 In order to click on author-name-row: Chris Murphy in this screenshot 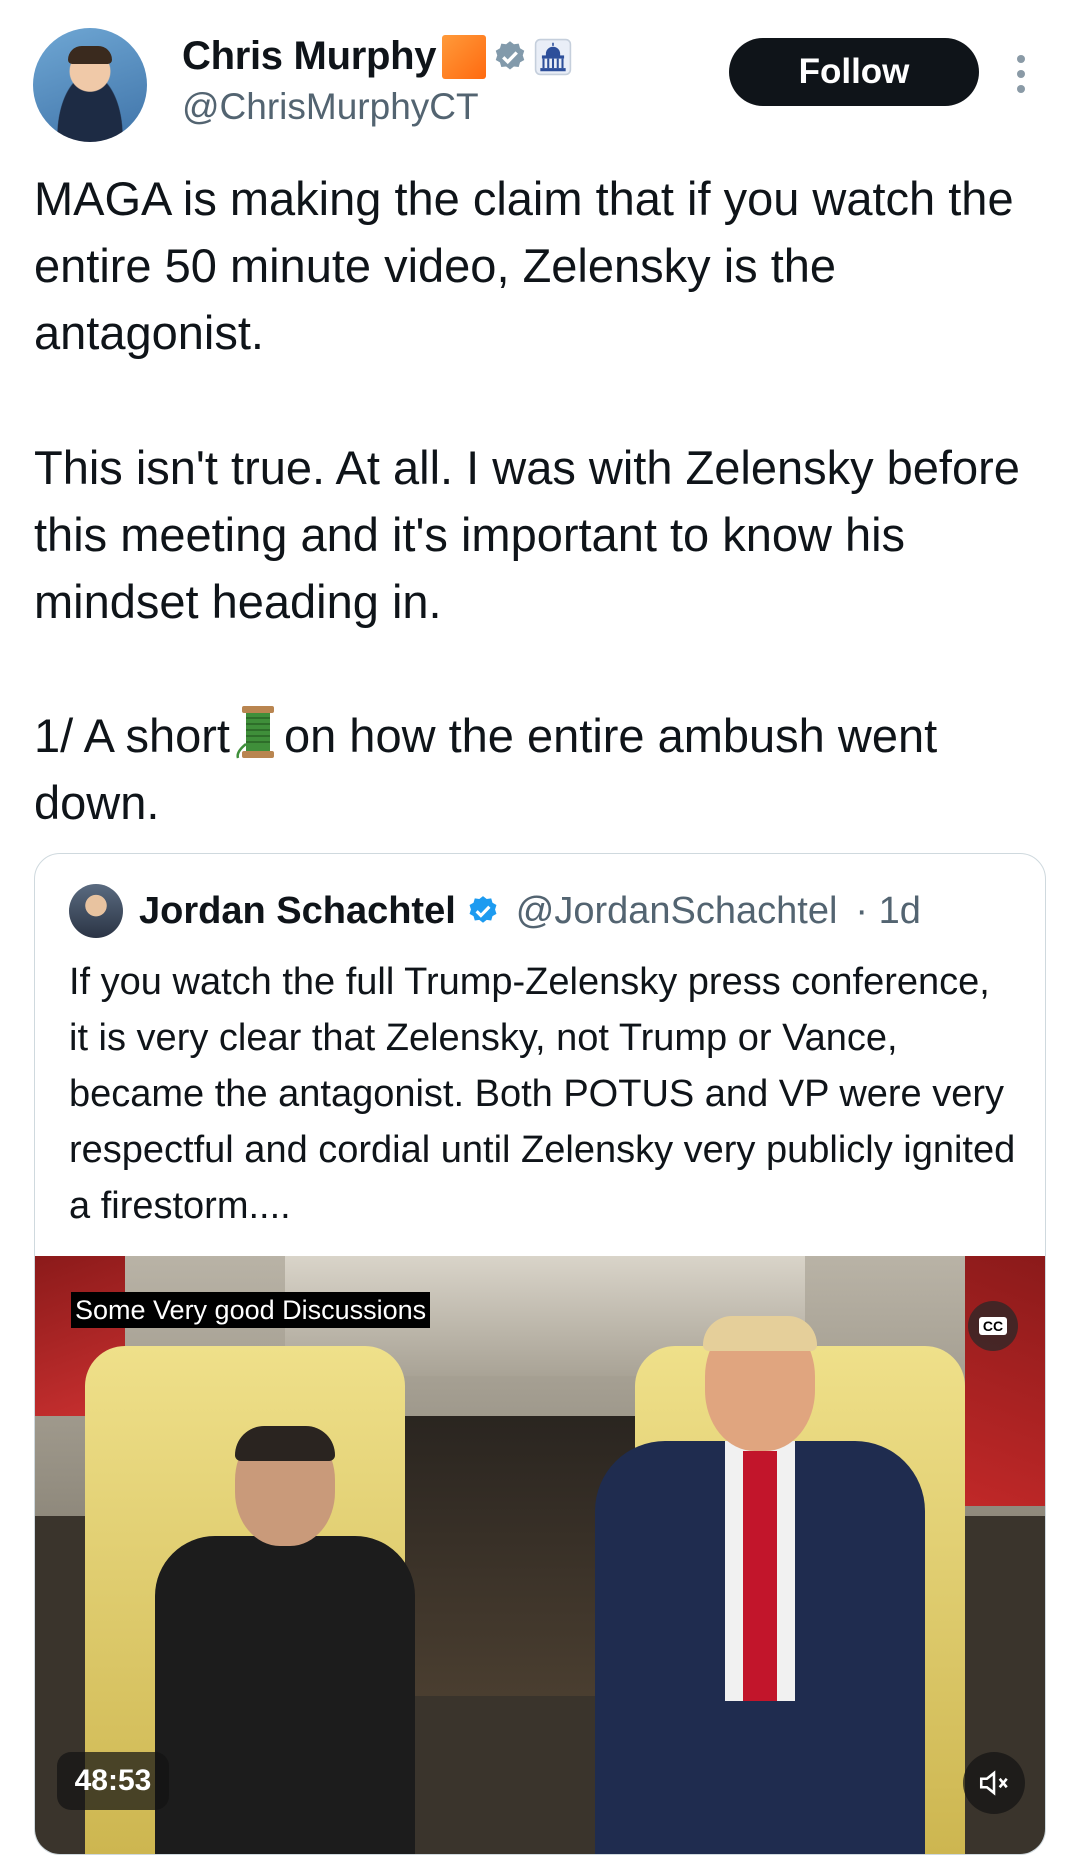, I will do `click(377, 56)`.